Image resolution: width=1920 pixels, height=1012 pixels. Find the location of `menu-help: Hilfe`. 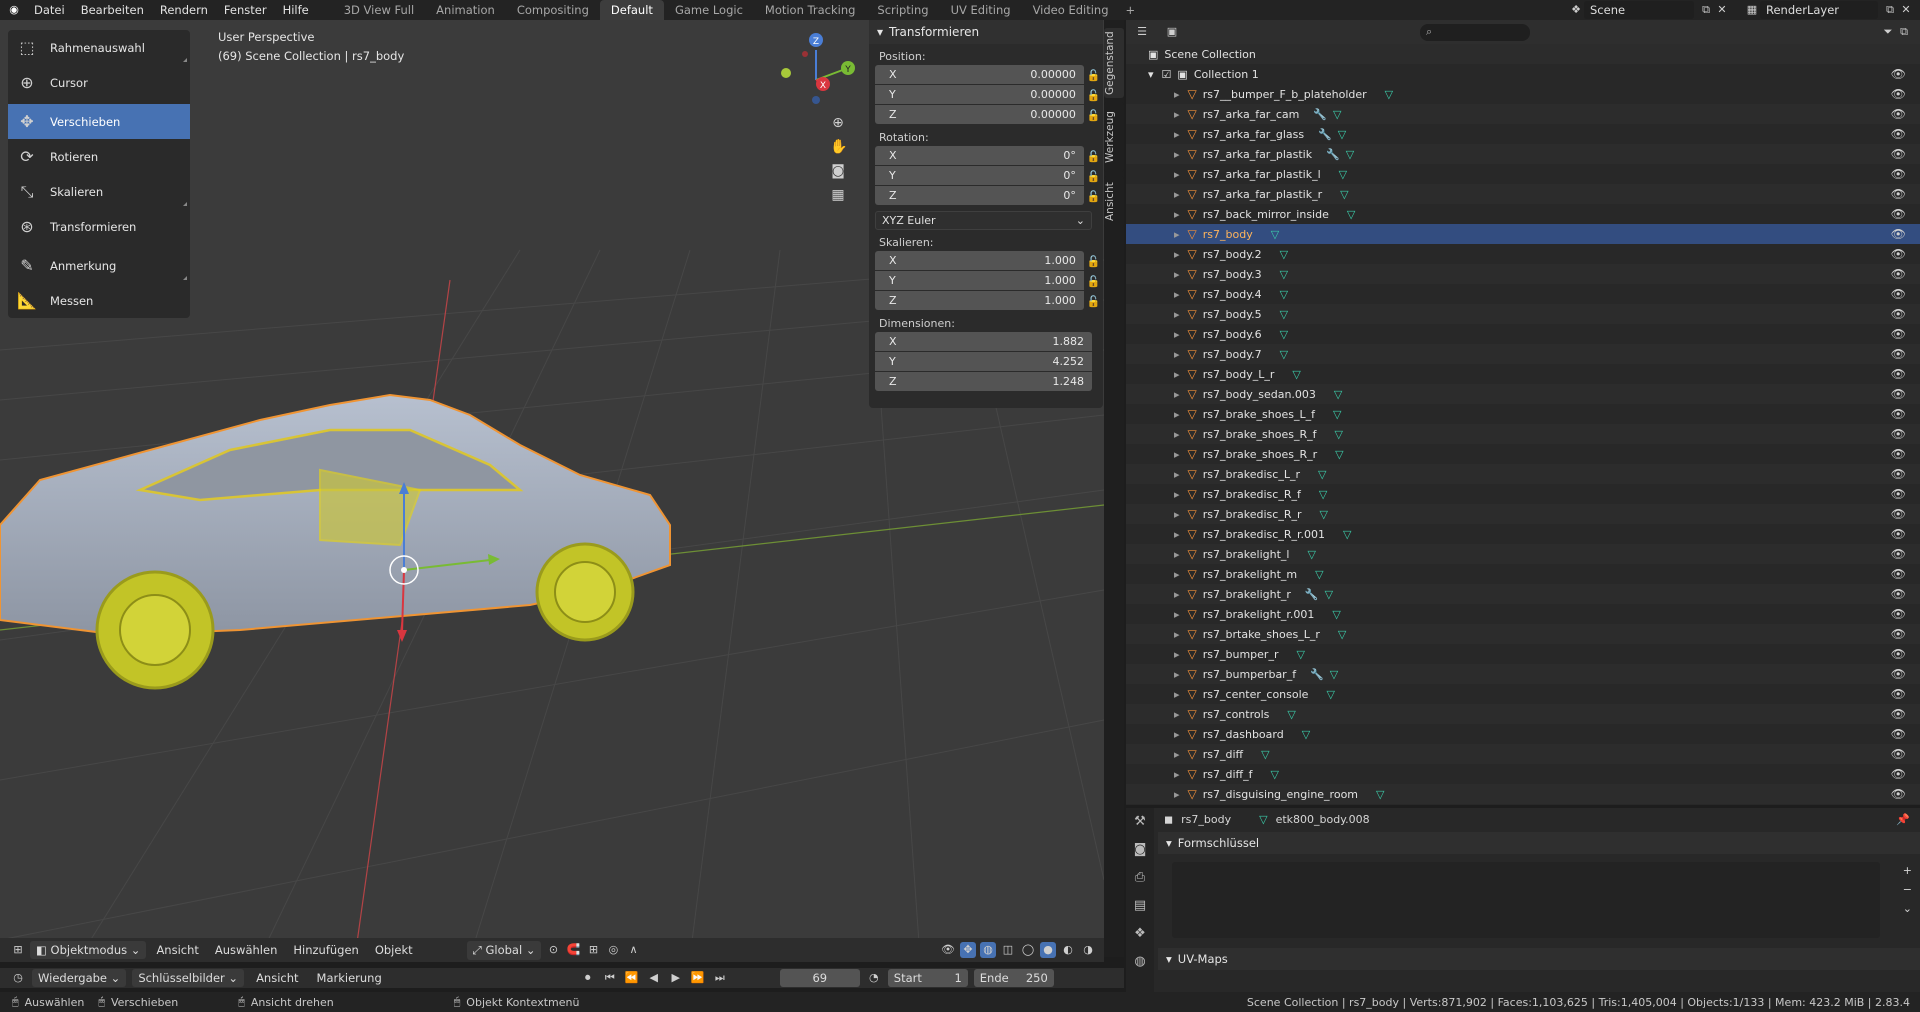

menu-help: Hilfe is located at coordinates (296, 10).